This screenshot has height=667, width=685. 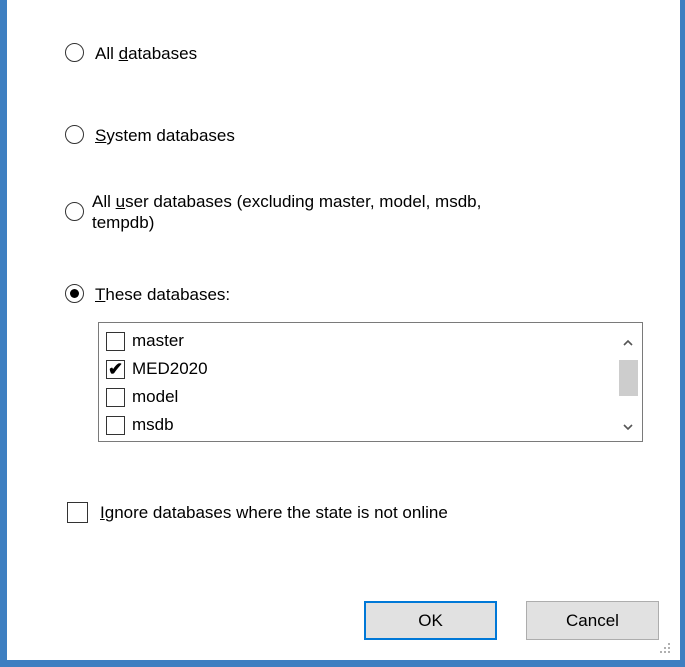 I want to click on window-frame-bottom, so click(x=342, y=663).